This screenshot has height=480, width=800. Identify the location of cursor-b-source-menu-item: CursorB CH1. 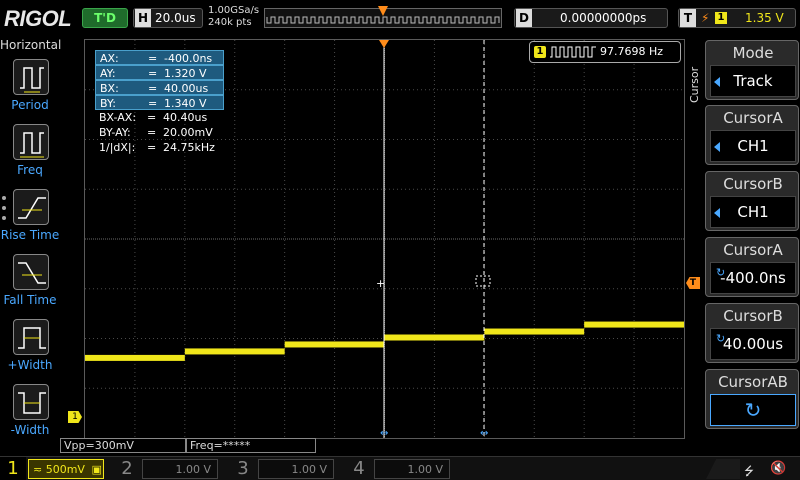
(752, 201).